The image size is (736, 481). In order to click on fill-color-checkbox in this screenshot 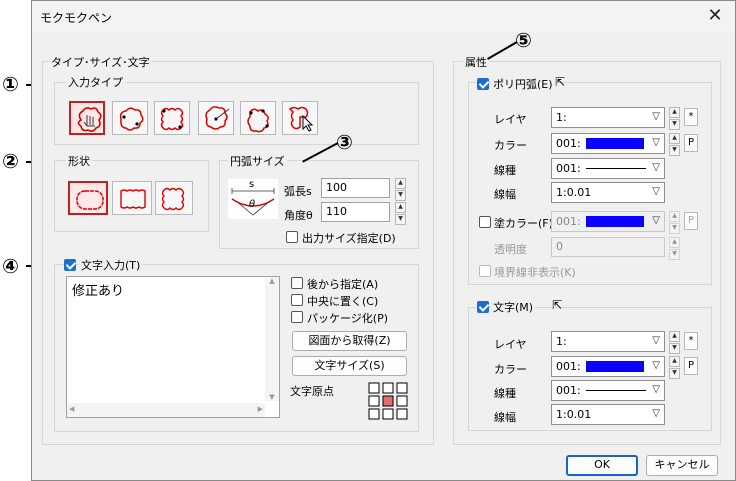, I will do `click(485, 222)`.